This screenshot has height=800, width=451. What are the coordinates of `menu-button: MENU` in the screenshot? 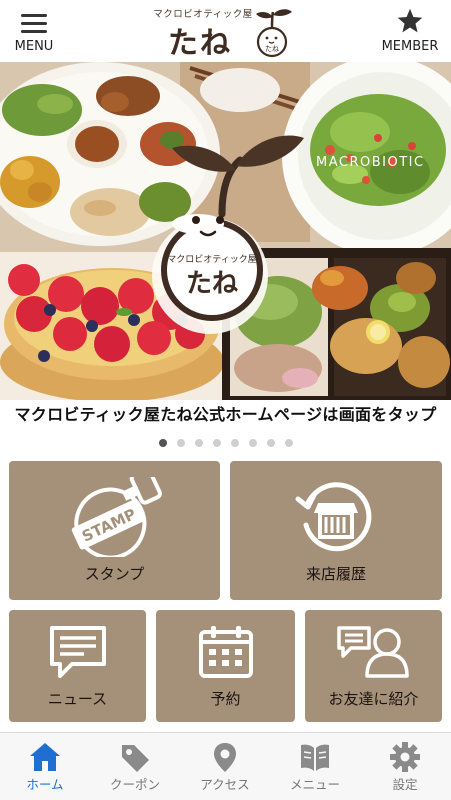 It's located at (34, 32).